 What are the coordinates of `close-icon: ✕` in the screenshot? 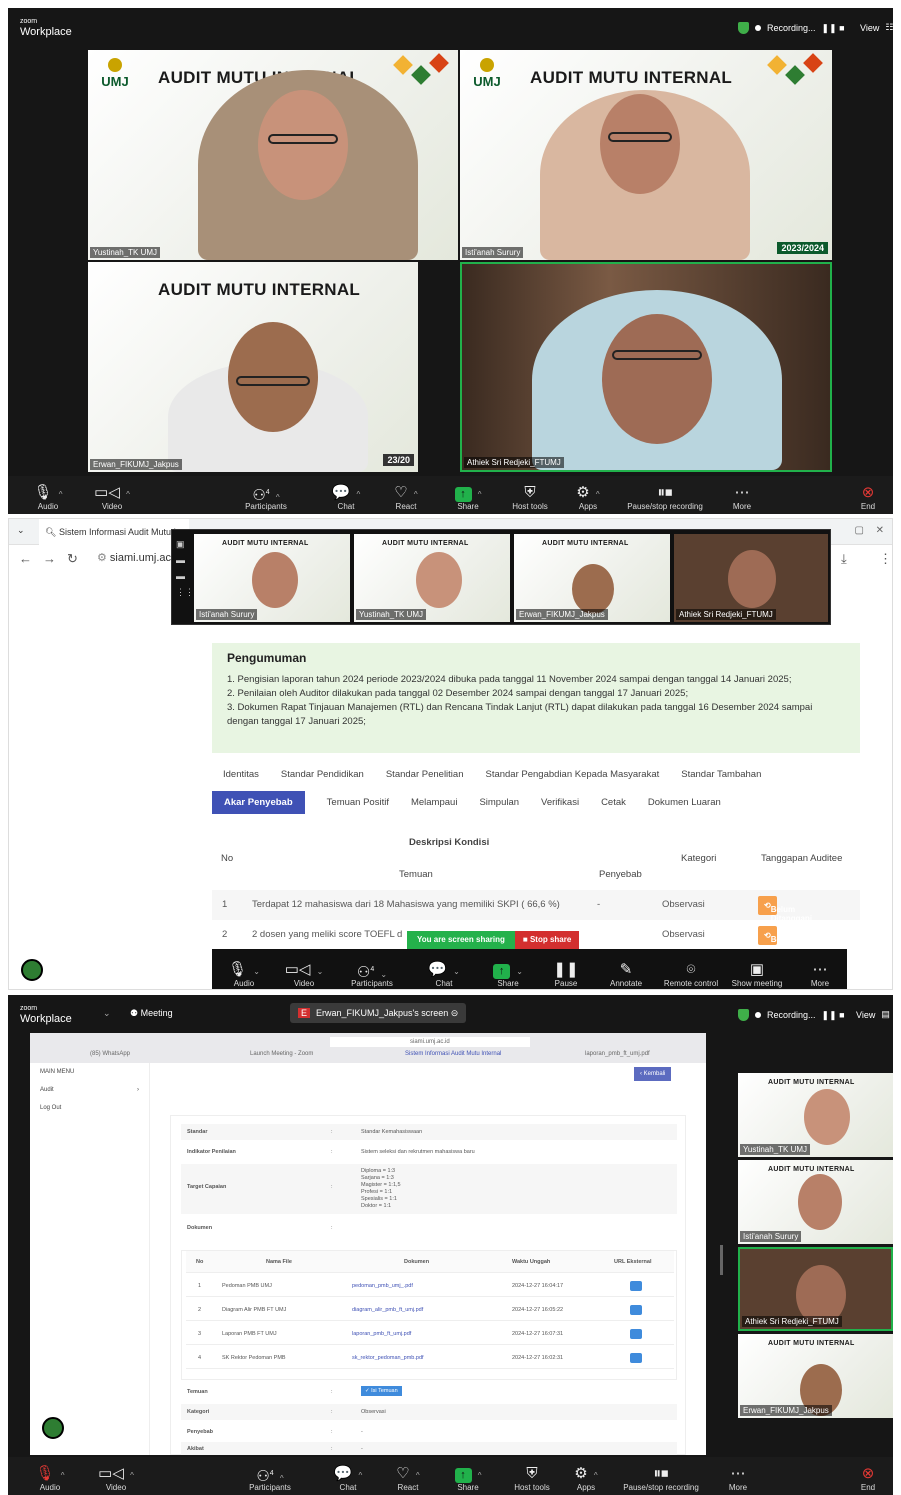 It's located at (880, 530).